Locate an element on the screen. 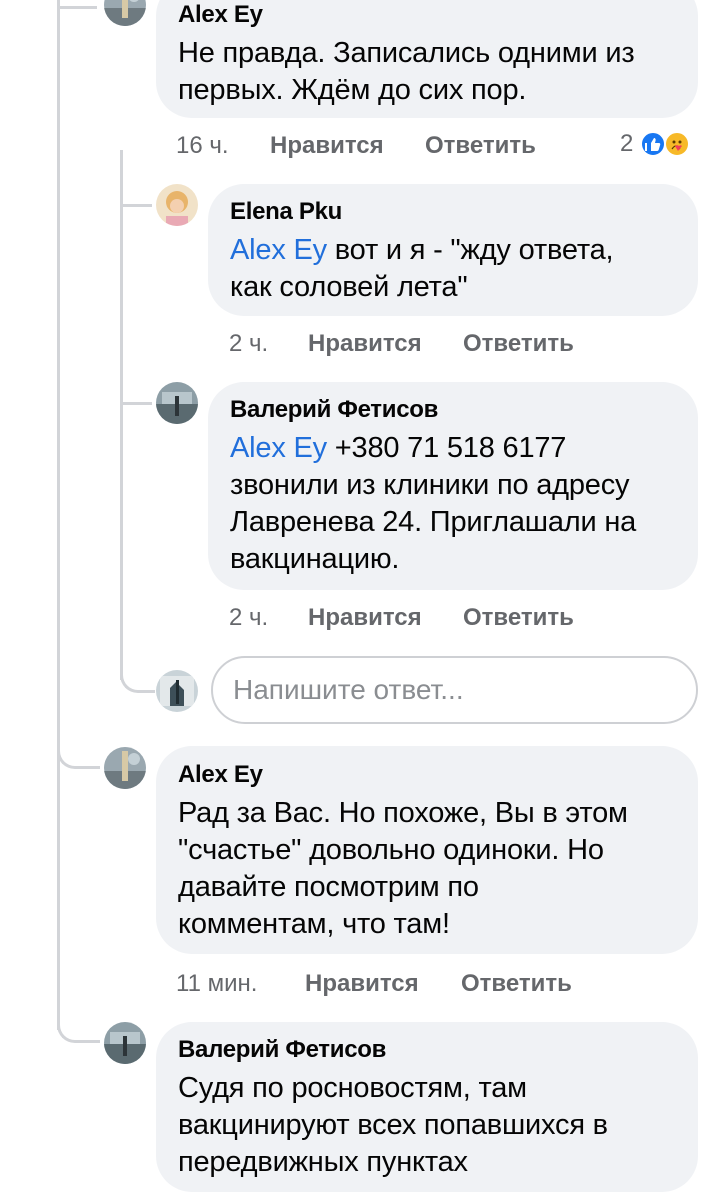 The height and width of the screenshot is (1192, 720). reply-input is located at coordinates (454, 690).